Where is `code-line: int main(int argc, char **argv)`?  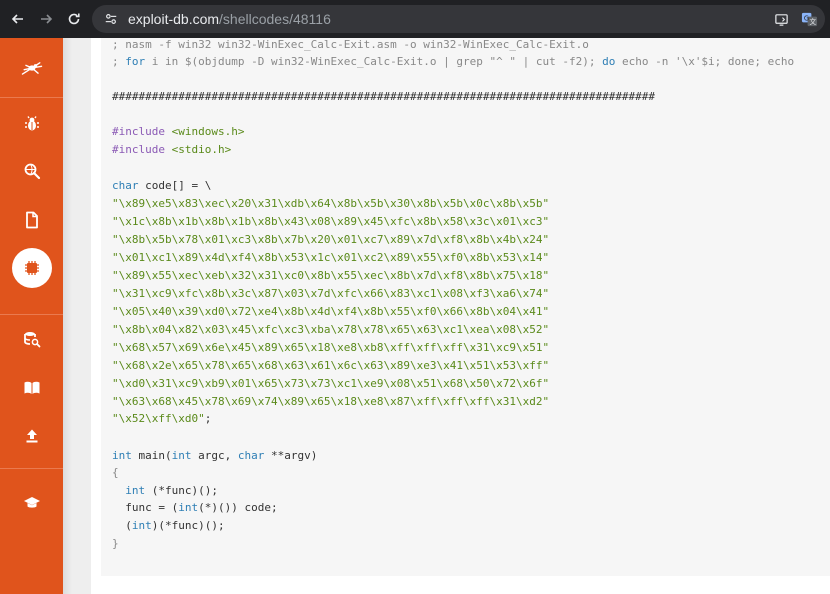 code-line: int main(int argc, char **argv) is located at coordinates (214, 456).